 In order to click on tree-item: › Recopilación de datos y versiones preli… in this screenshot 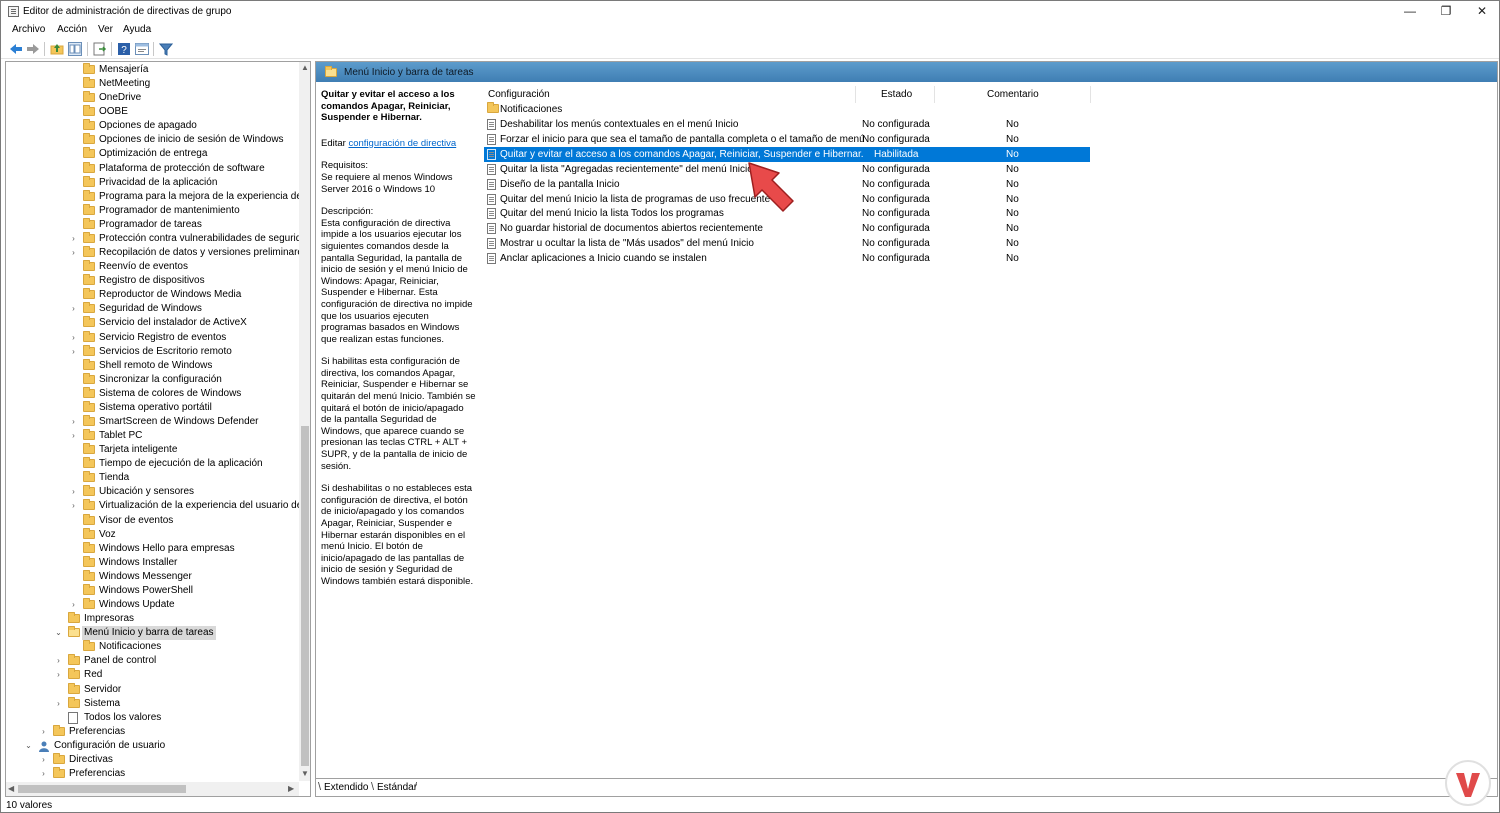, I will do `click(157, 253)`.